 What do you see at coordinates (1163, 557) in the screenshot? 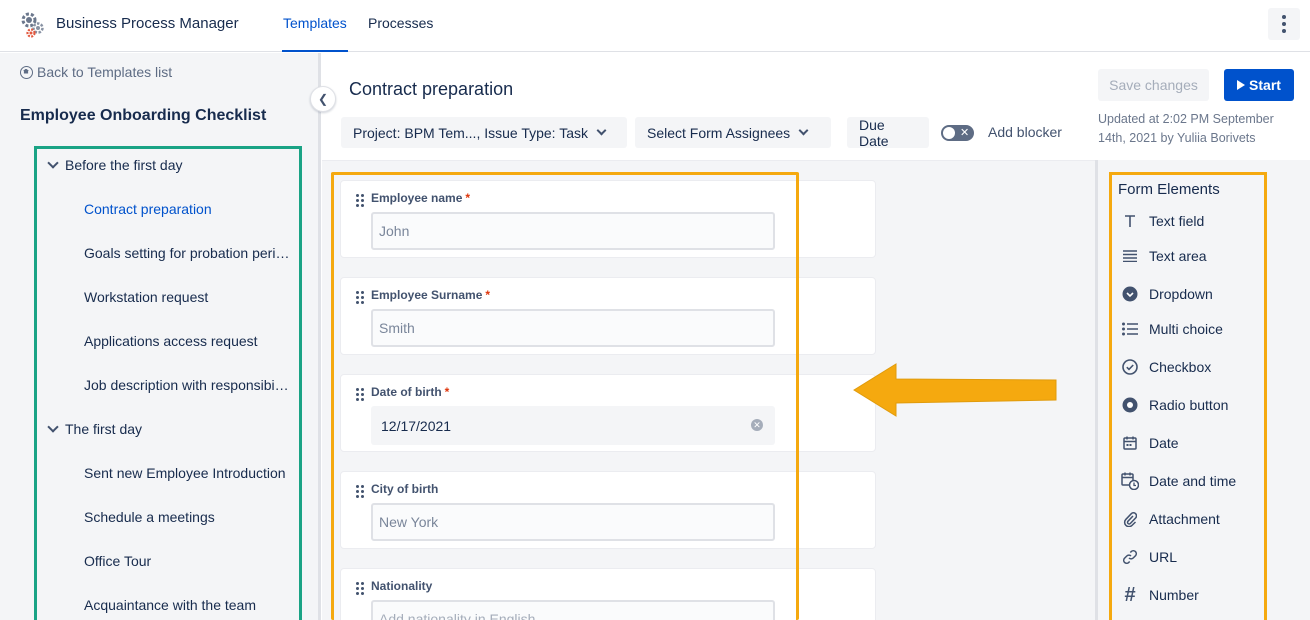
I see `element-label: URL` at bounding box center [1163, 557].